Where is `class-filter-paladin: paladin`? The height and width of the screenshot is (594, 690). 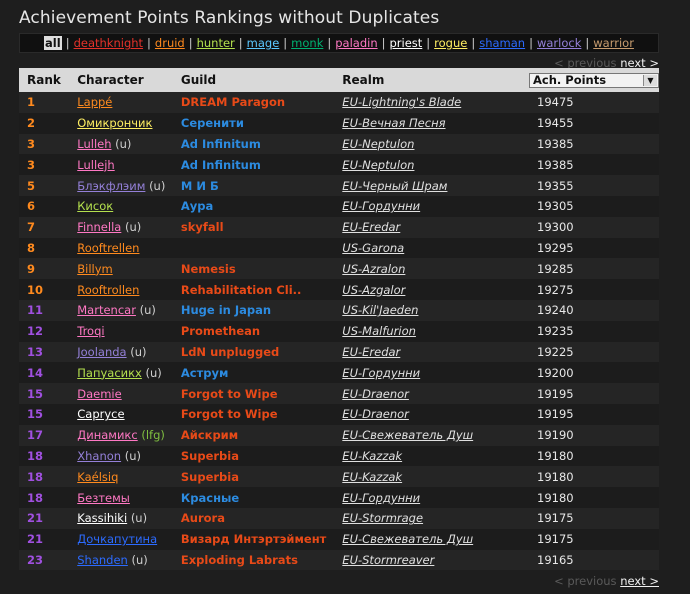
class-filter-paladin: paladin is located at coordinates (356, 43).